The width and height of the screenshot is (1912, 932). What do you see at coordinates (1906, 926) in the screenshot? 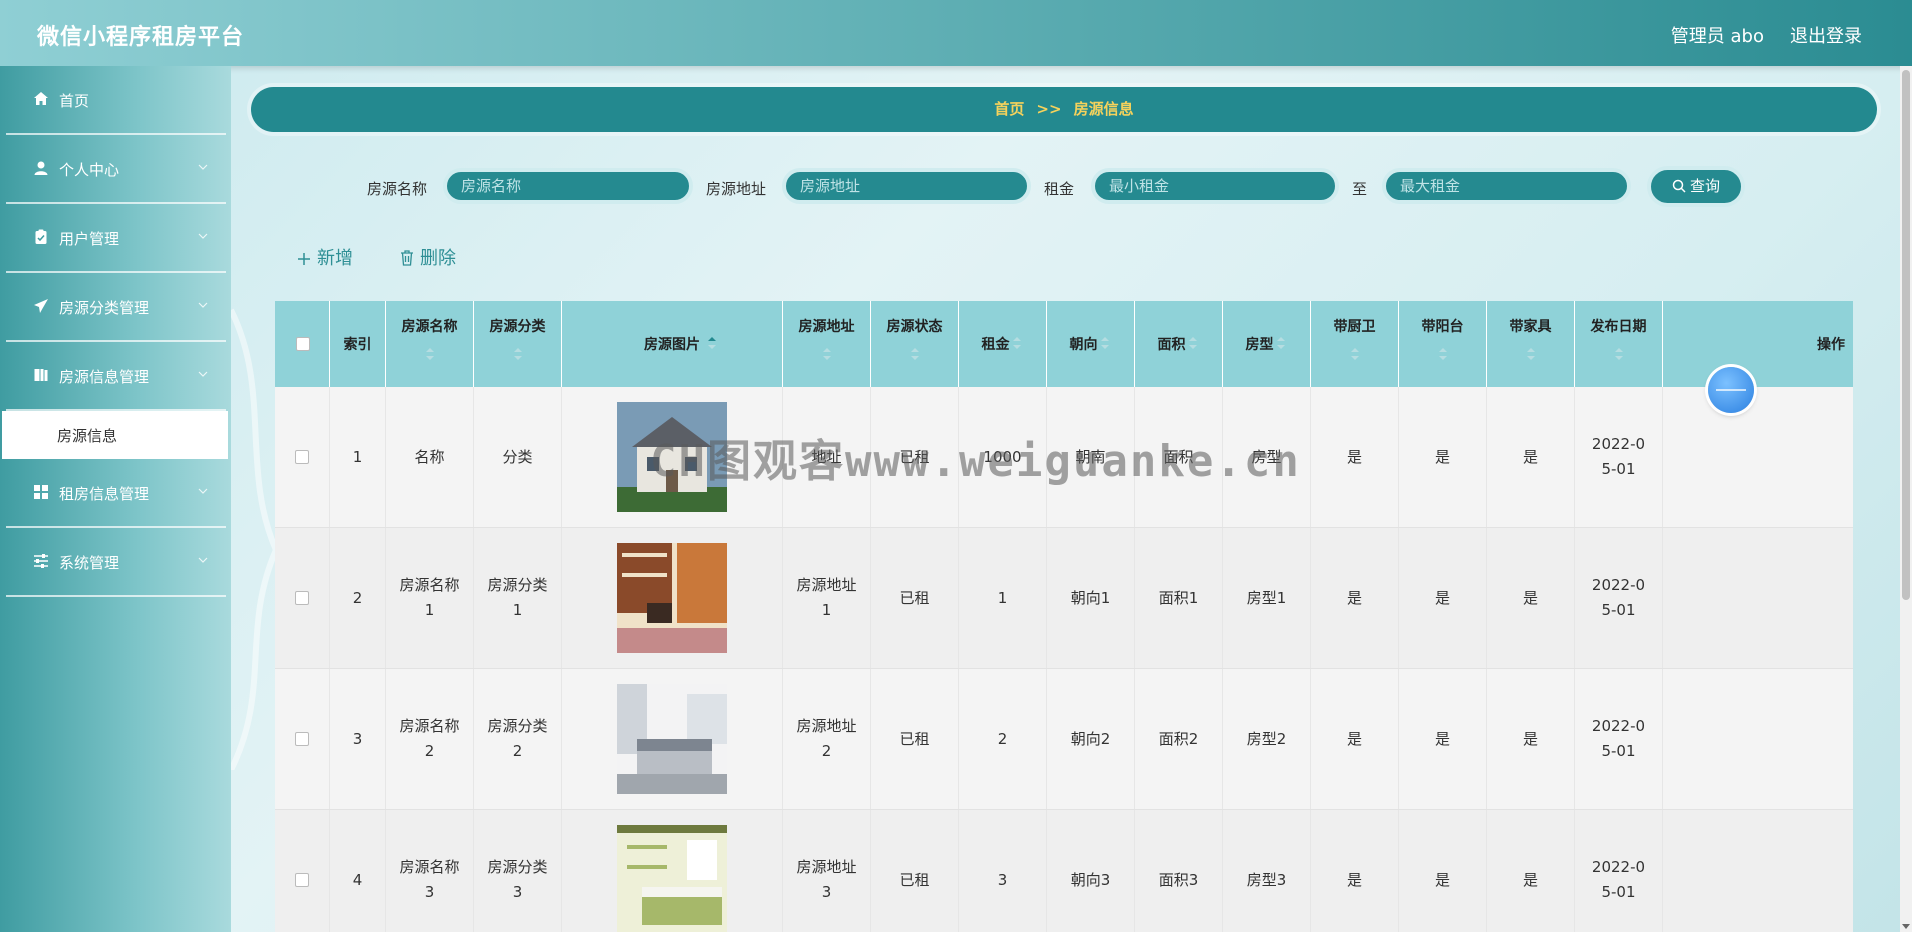
I see `scroll-down-arrow-icon` at bounding box center [1906, 926].